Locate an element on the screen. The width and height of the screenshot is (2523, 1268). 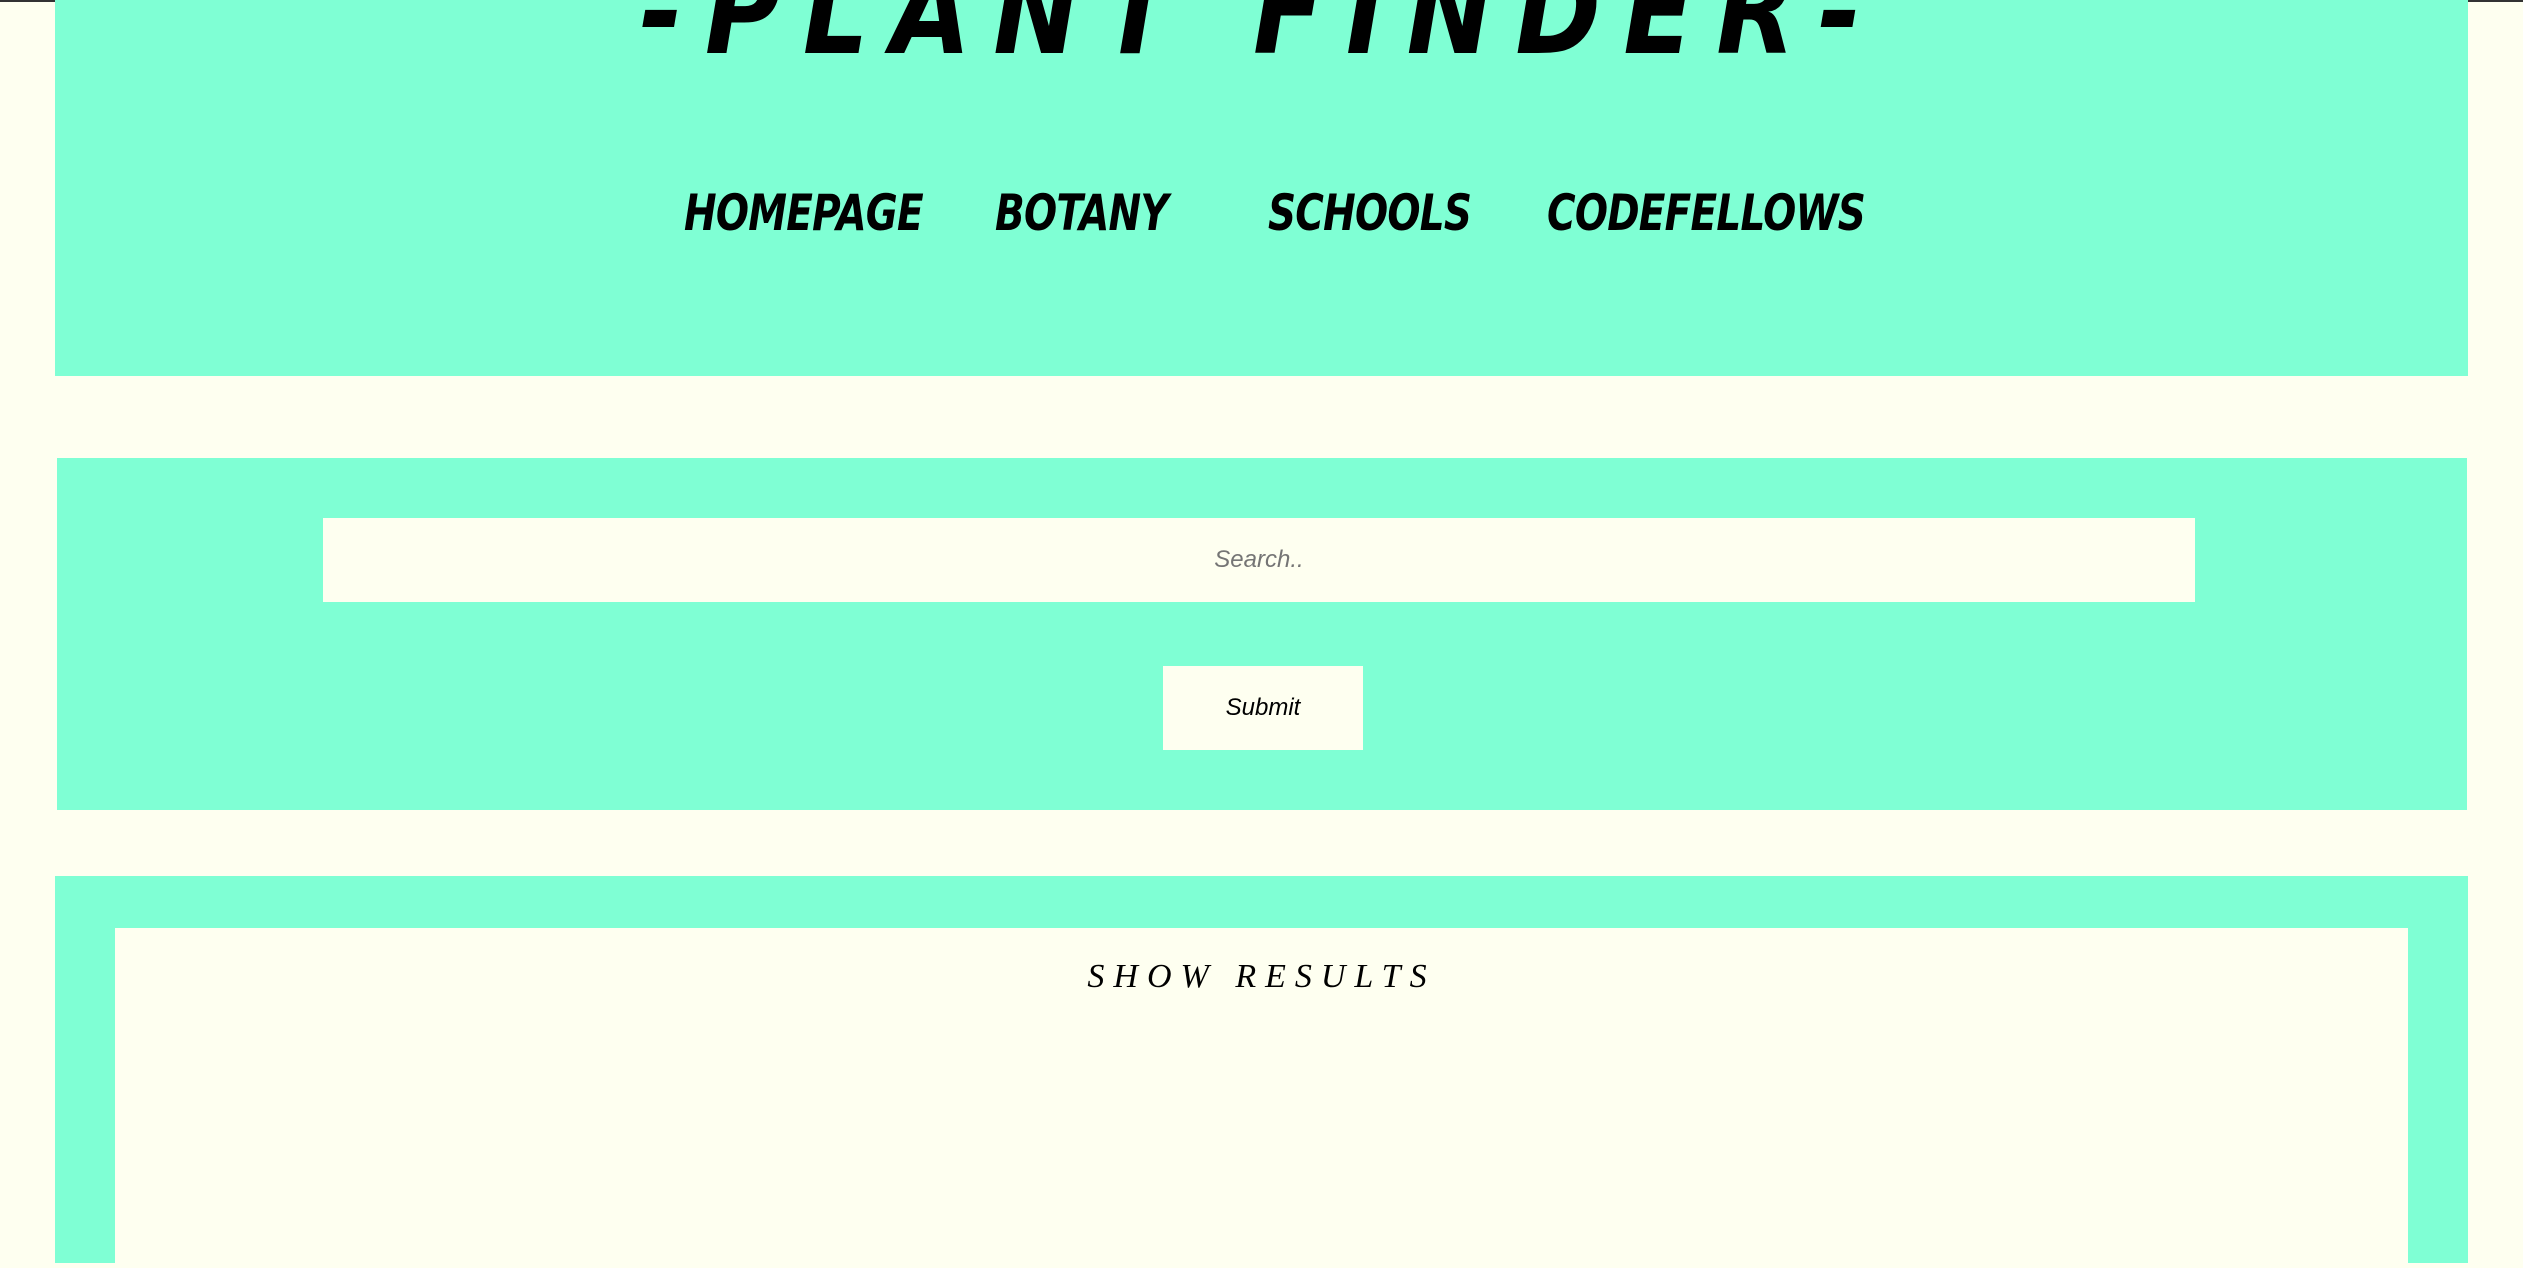
nav-link-botany: BOTANY is located at coordinates (1082, 213).